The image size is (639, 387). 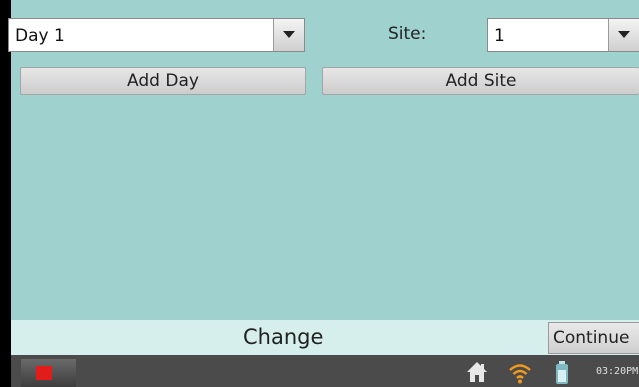 What do you see at coordinates (40, 36) in the screenshot?
I see `day-dropdown-value: Day 1` at bounding box center [40, 36].